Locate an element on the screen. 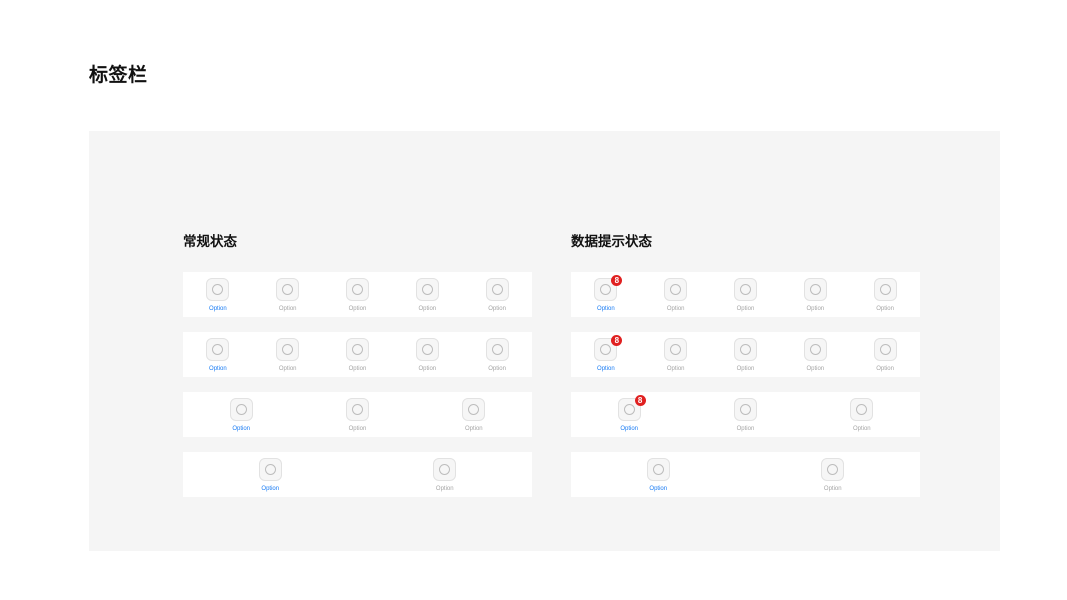 The image size is (1067, 600). section-title: 常规状态 is located at coordinates (210, 242).